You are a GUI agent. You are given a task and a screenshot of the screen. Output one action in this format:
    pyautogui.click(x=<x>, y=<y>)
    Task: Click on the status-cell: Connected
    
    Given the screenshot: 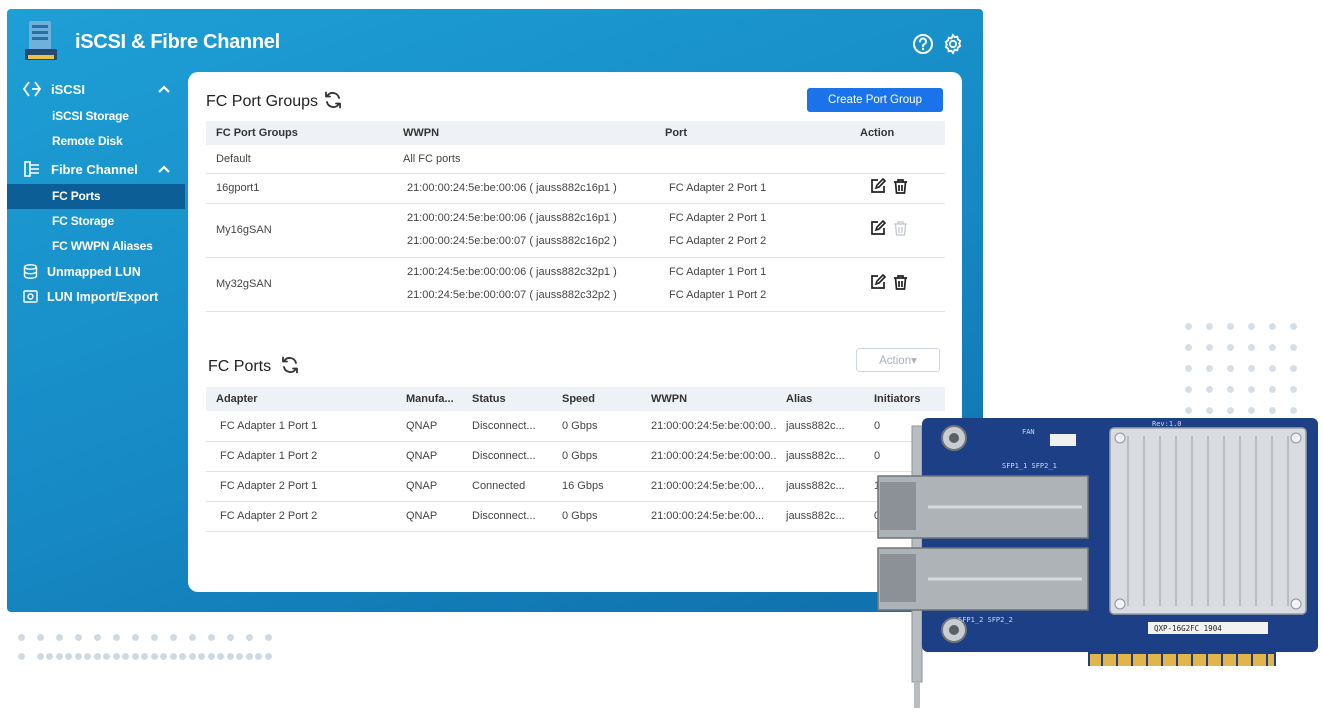 What is the action you would take?
    pyautogui.click(x=507, y=486)
    